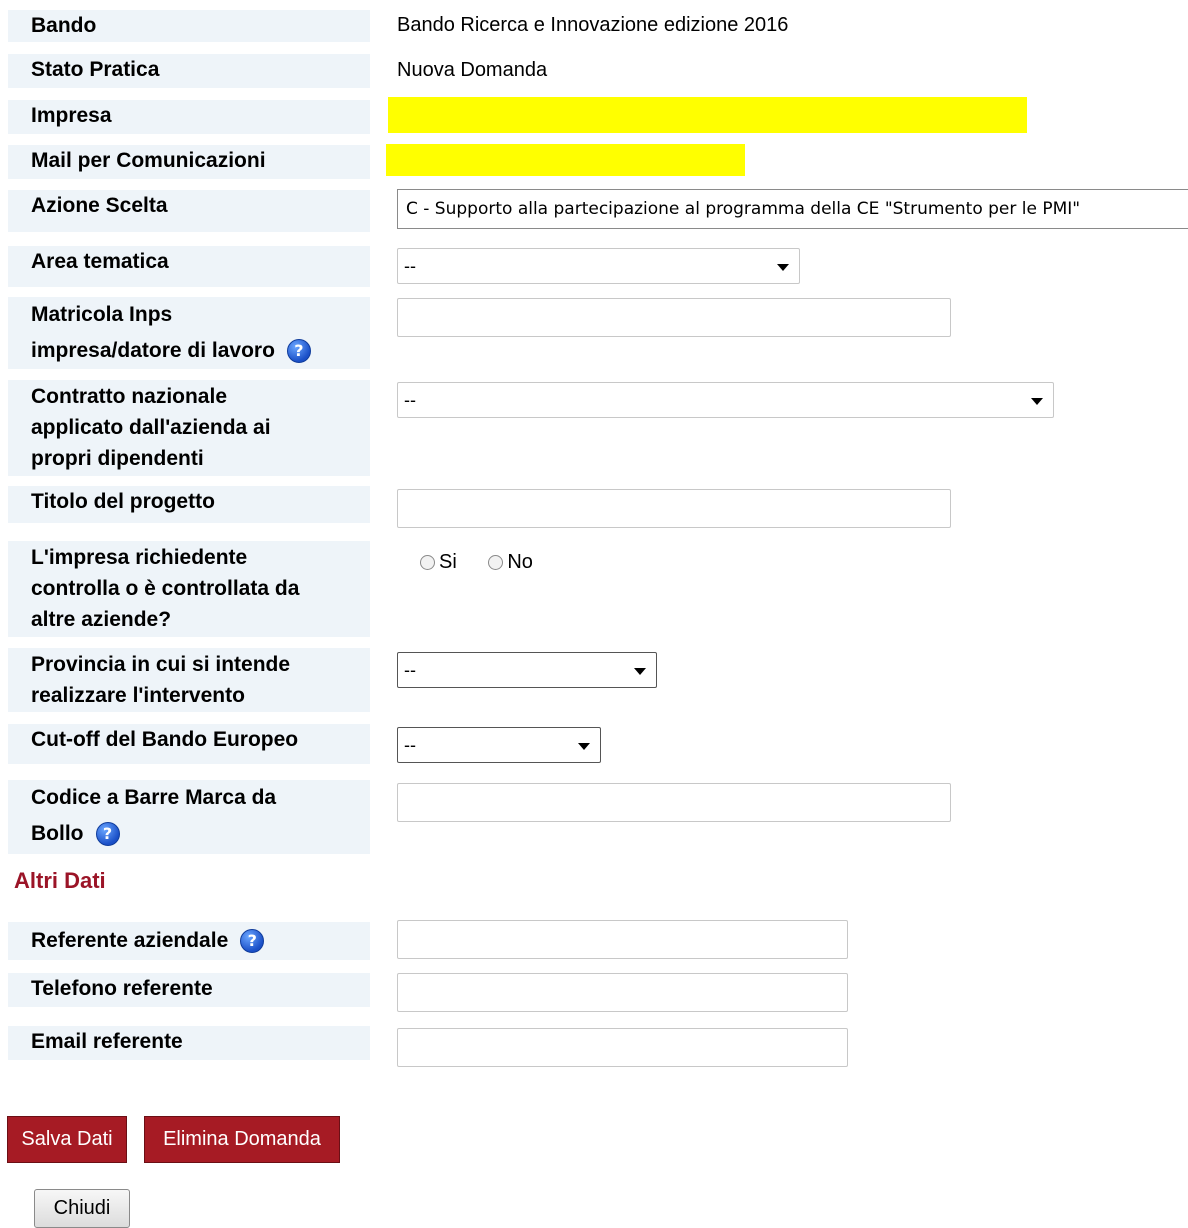 Image resolution: width=1188 pixels, height=1228 pixels. What do you see at coordinates (565, 160) in the screenshot?
I see `mail-redacted-value` at bounding box center [565, 160].